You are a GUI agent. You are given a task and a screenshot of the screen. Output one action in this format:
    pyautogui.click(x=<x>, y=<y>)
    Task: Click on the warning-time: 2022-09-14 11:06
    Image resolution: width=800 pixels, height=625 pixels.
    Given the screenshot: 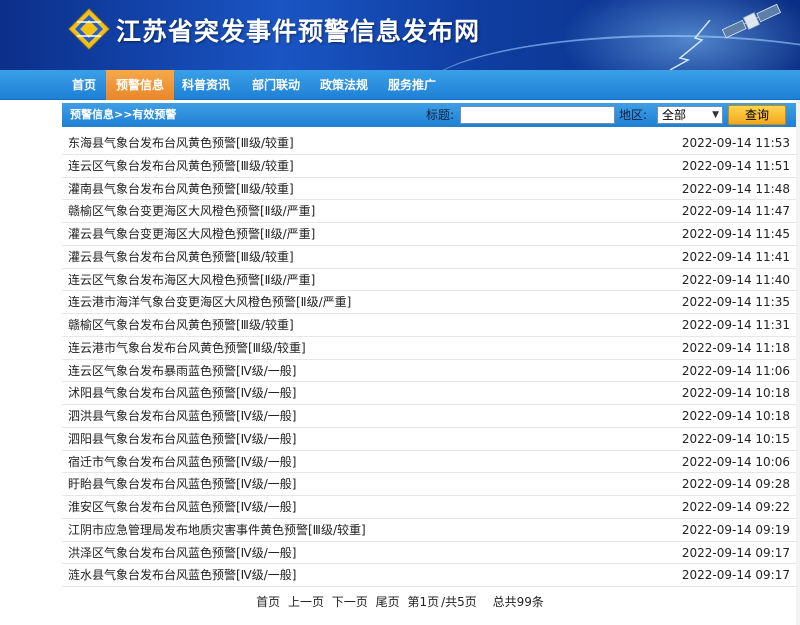 What is the action you would take?
    pyautogui.click(x=735, y=370)
    